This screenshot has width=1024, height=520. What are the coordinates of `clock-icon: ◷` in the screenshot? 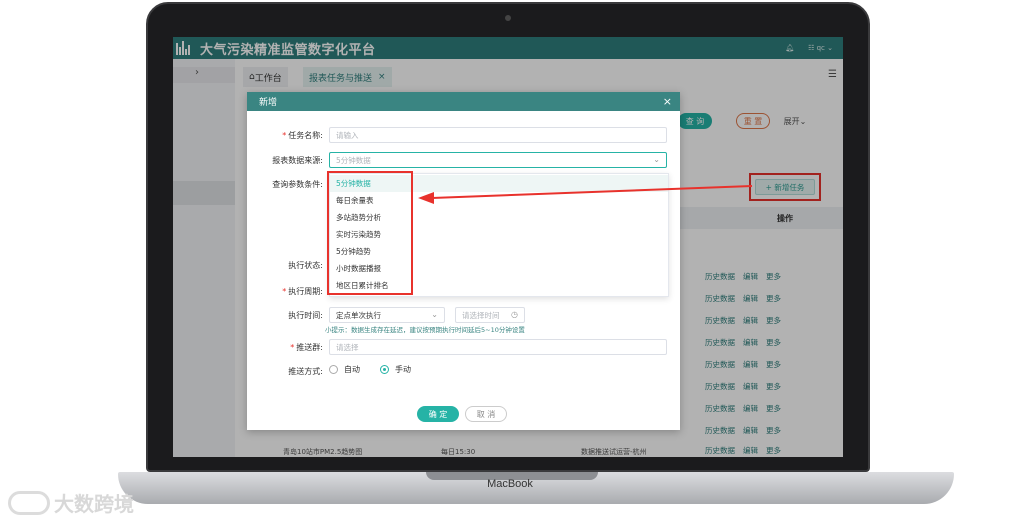 It's located at (514, 314).